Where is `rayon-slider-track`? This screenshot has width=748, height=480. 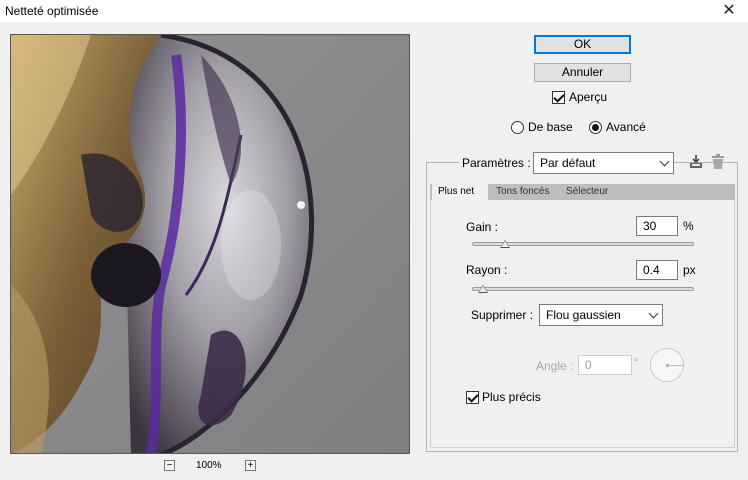
rayon-slider-track is located at coordinates (583, 289).